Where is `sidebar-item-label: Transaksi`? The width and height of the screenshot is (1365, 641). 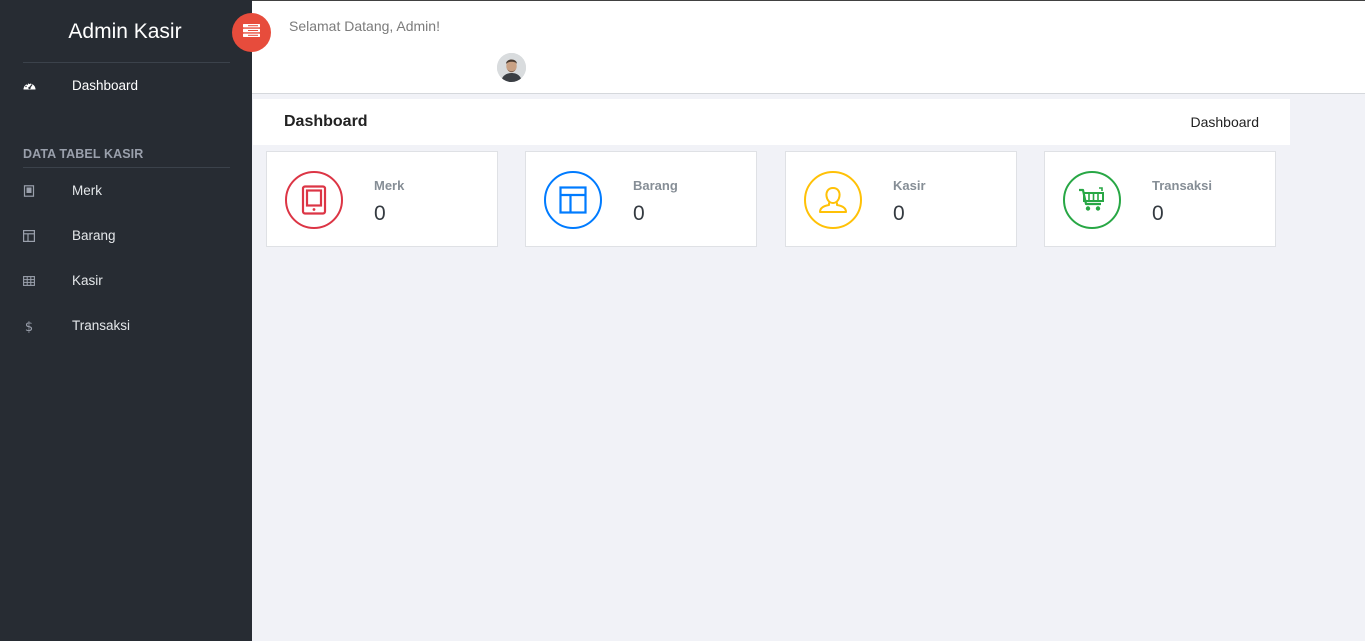 sidebar-item-label: Transaksi is located at coordinates (101, 325).